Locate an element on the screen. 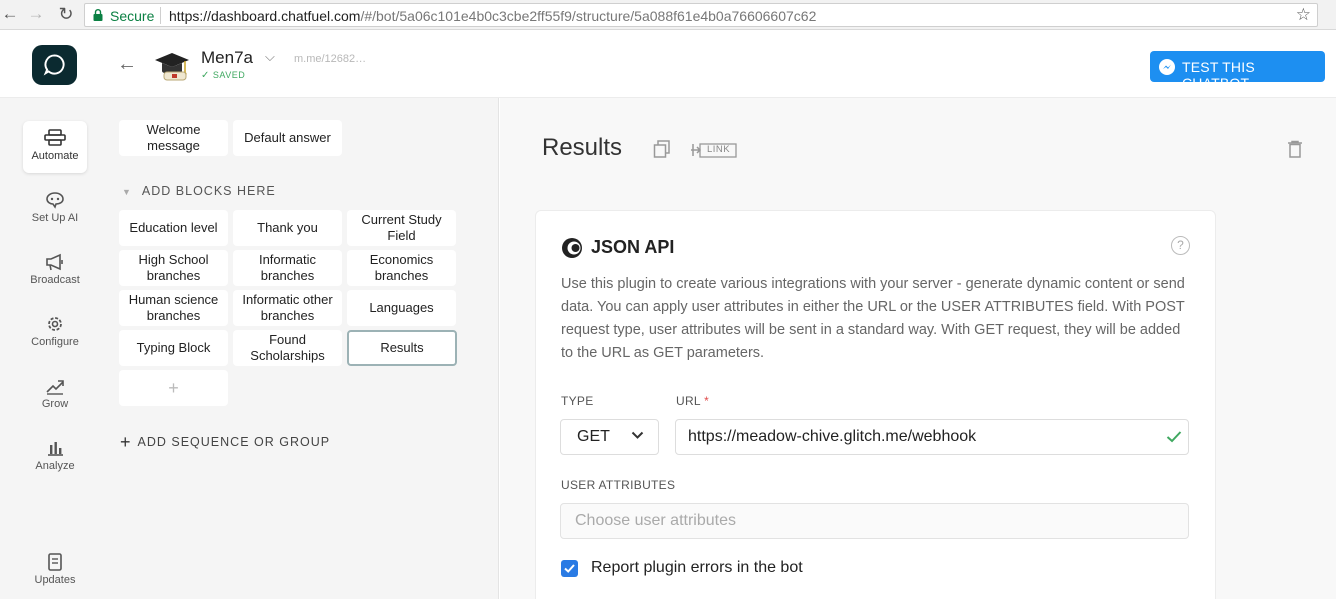 The image size is (1336, 599). gear-icon is located at coordinates (55, 324).